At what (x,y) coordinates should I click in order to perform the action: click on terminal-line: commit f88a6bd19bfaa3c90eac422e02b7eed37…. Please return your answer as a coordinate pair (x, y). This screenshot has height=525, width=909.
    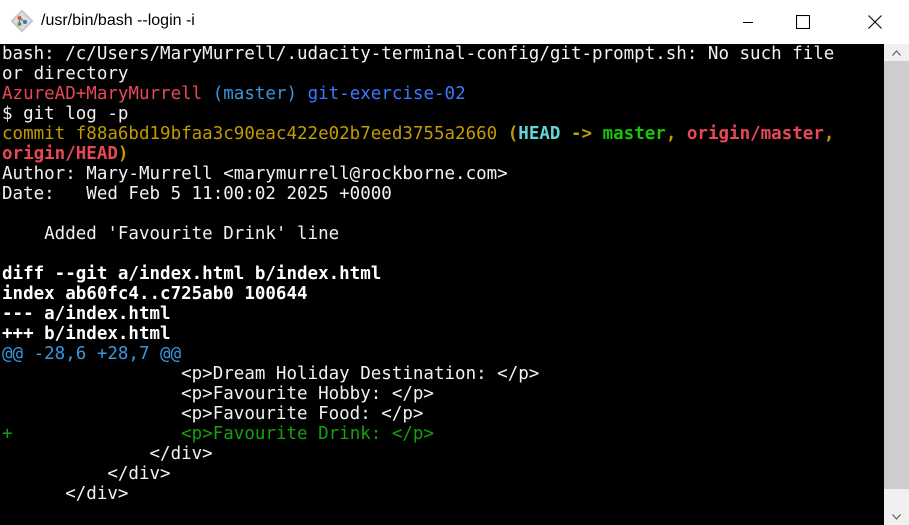
    Looking at the image, I should click on (418, 134).